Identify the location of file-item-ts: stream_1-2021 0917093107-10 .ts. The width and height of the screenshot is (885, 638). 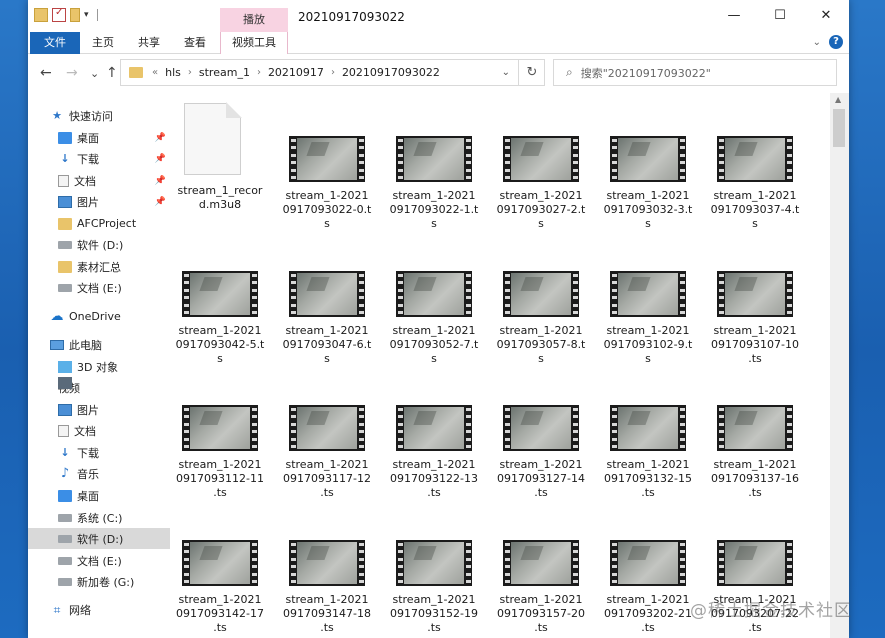
(755, 331).